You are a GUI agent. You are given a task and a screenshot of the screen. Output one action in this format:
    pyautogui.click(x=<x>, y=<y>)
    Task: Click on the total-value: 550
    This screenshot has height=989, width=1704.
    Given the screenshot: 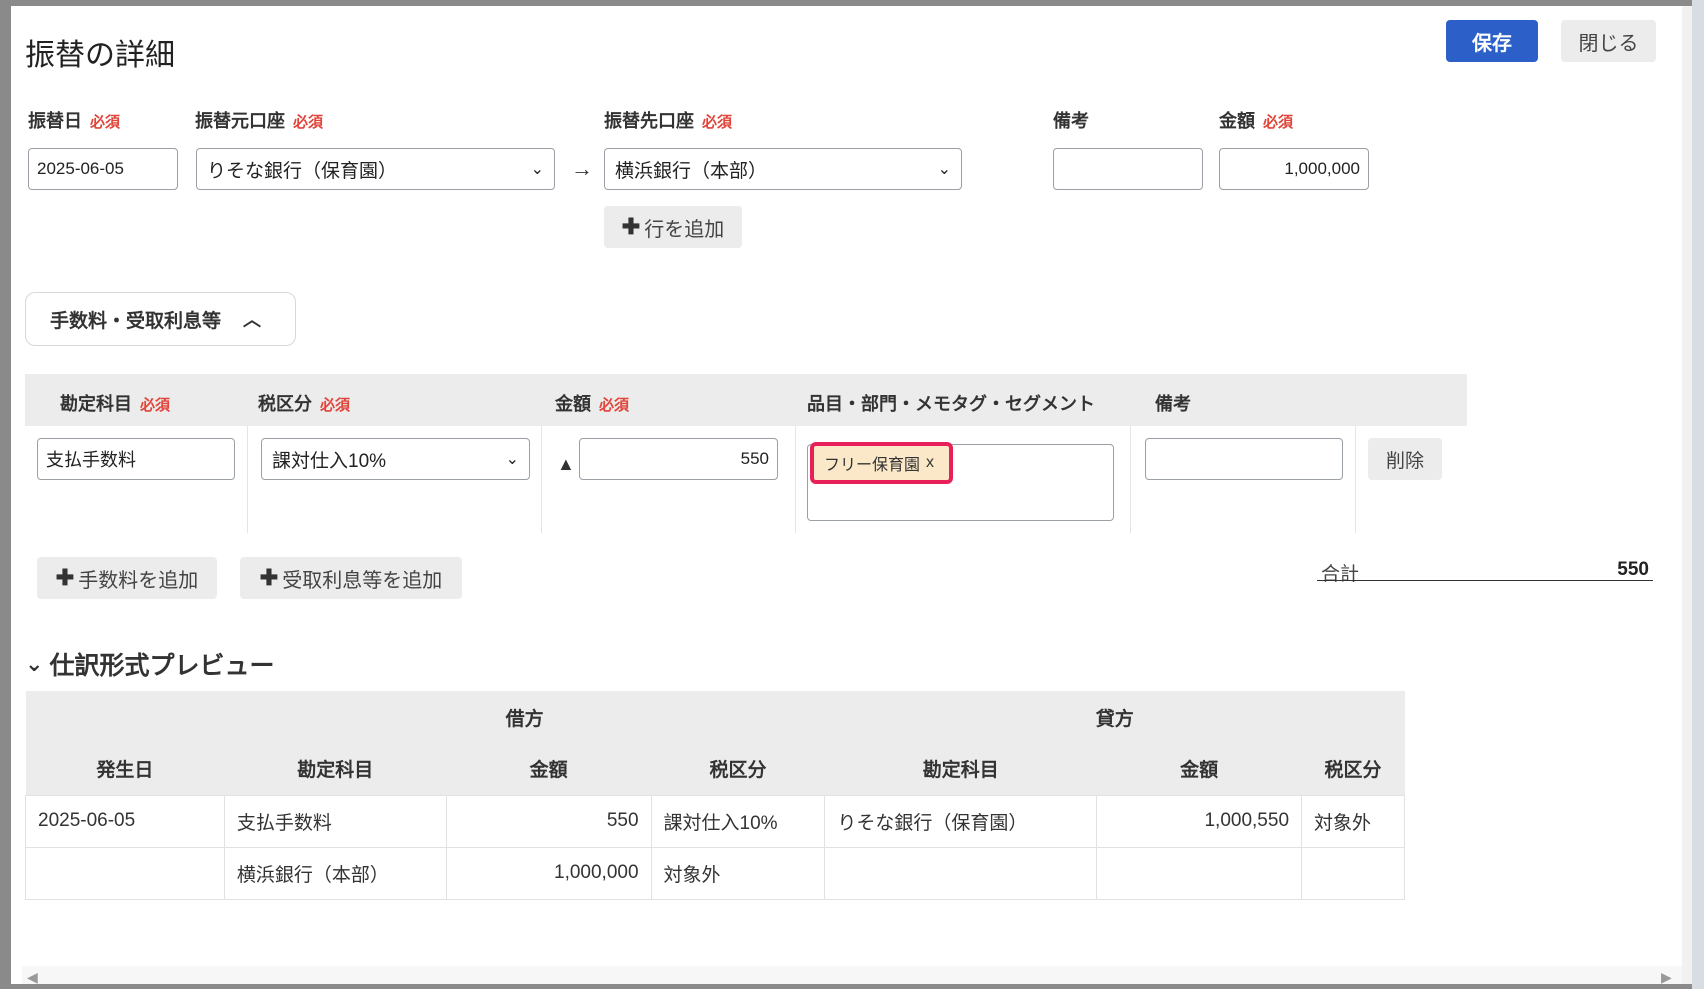 What is the action you would take?
    pyautogui.click(x=1633, y=569)
    